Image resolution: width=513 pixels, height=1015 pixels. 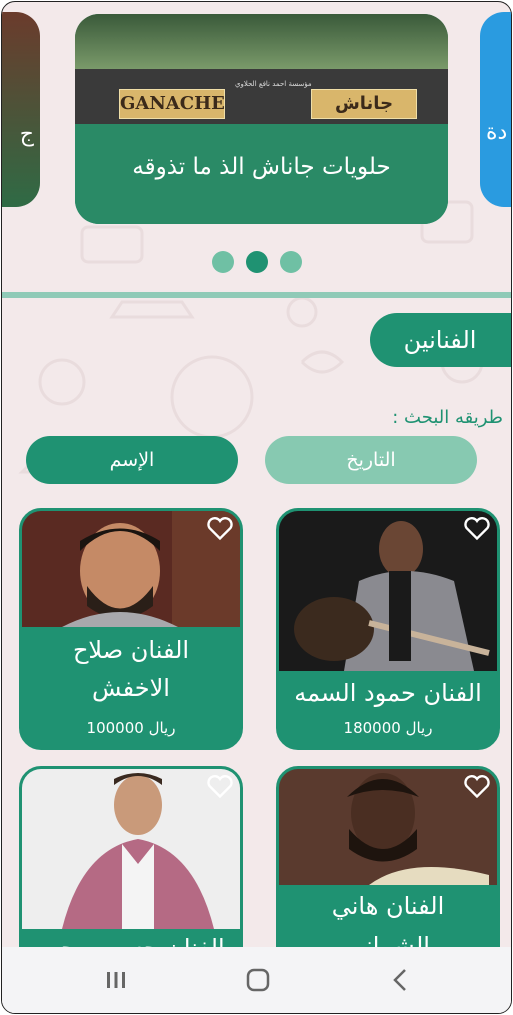 I want to click on section-title: الفنانين, so click(x=440, y=340).